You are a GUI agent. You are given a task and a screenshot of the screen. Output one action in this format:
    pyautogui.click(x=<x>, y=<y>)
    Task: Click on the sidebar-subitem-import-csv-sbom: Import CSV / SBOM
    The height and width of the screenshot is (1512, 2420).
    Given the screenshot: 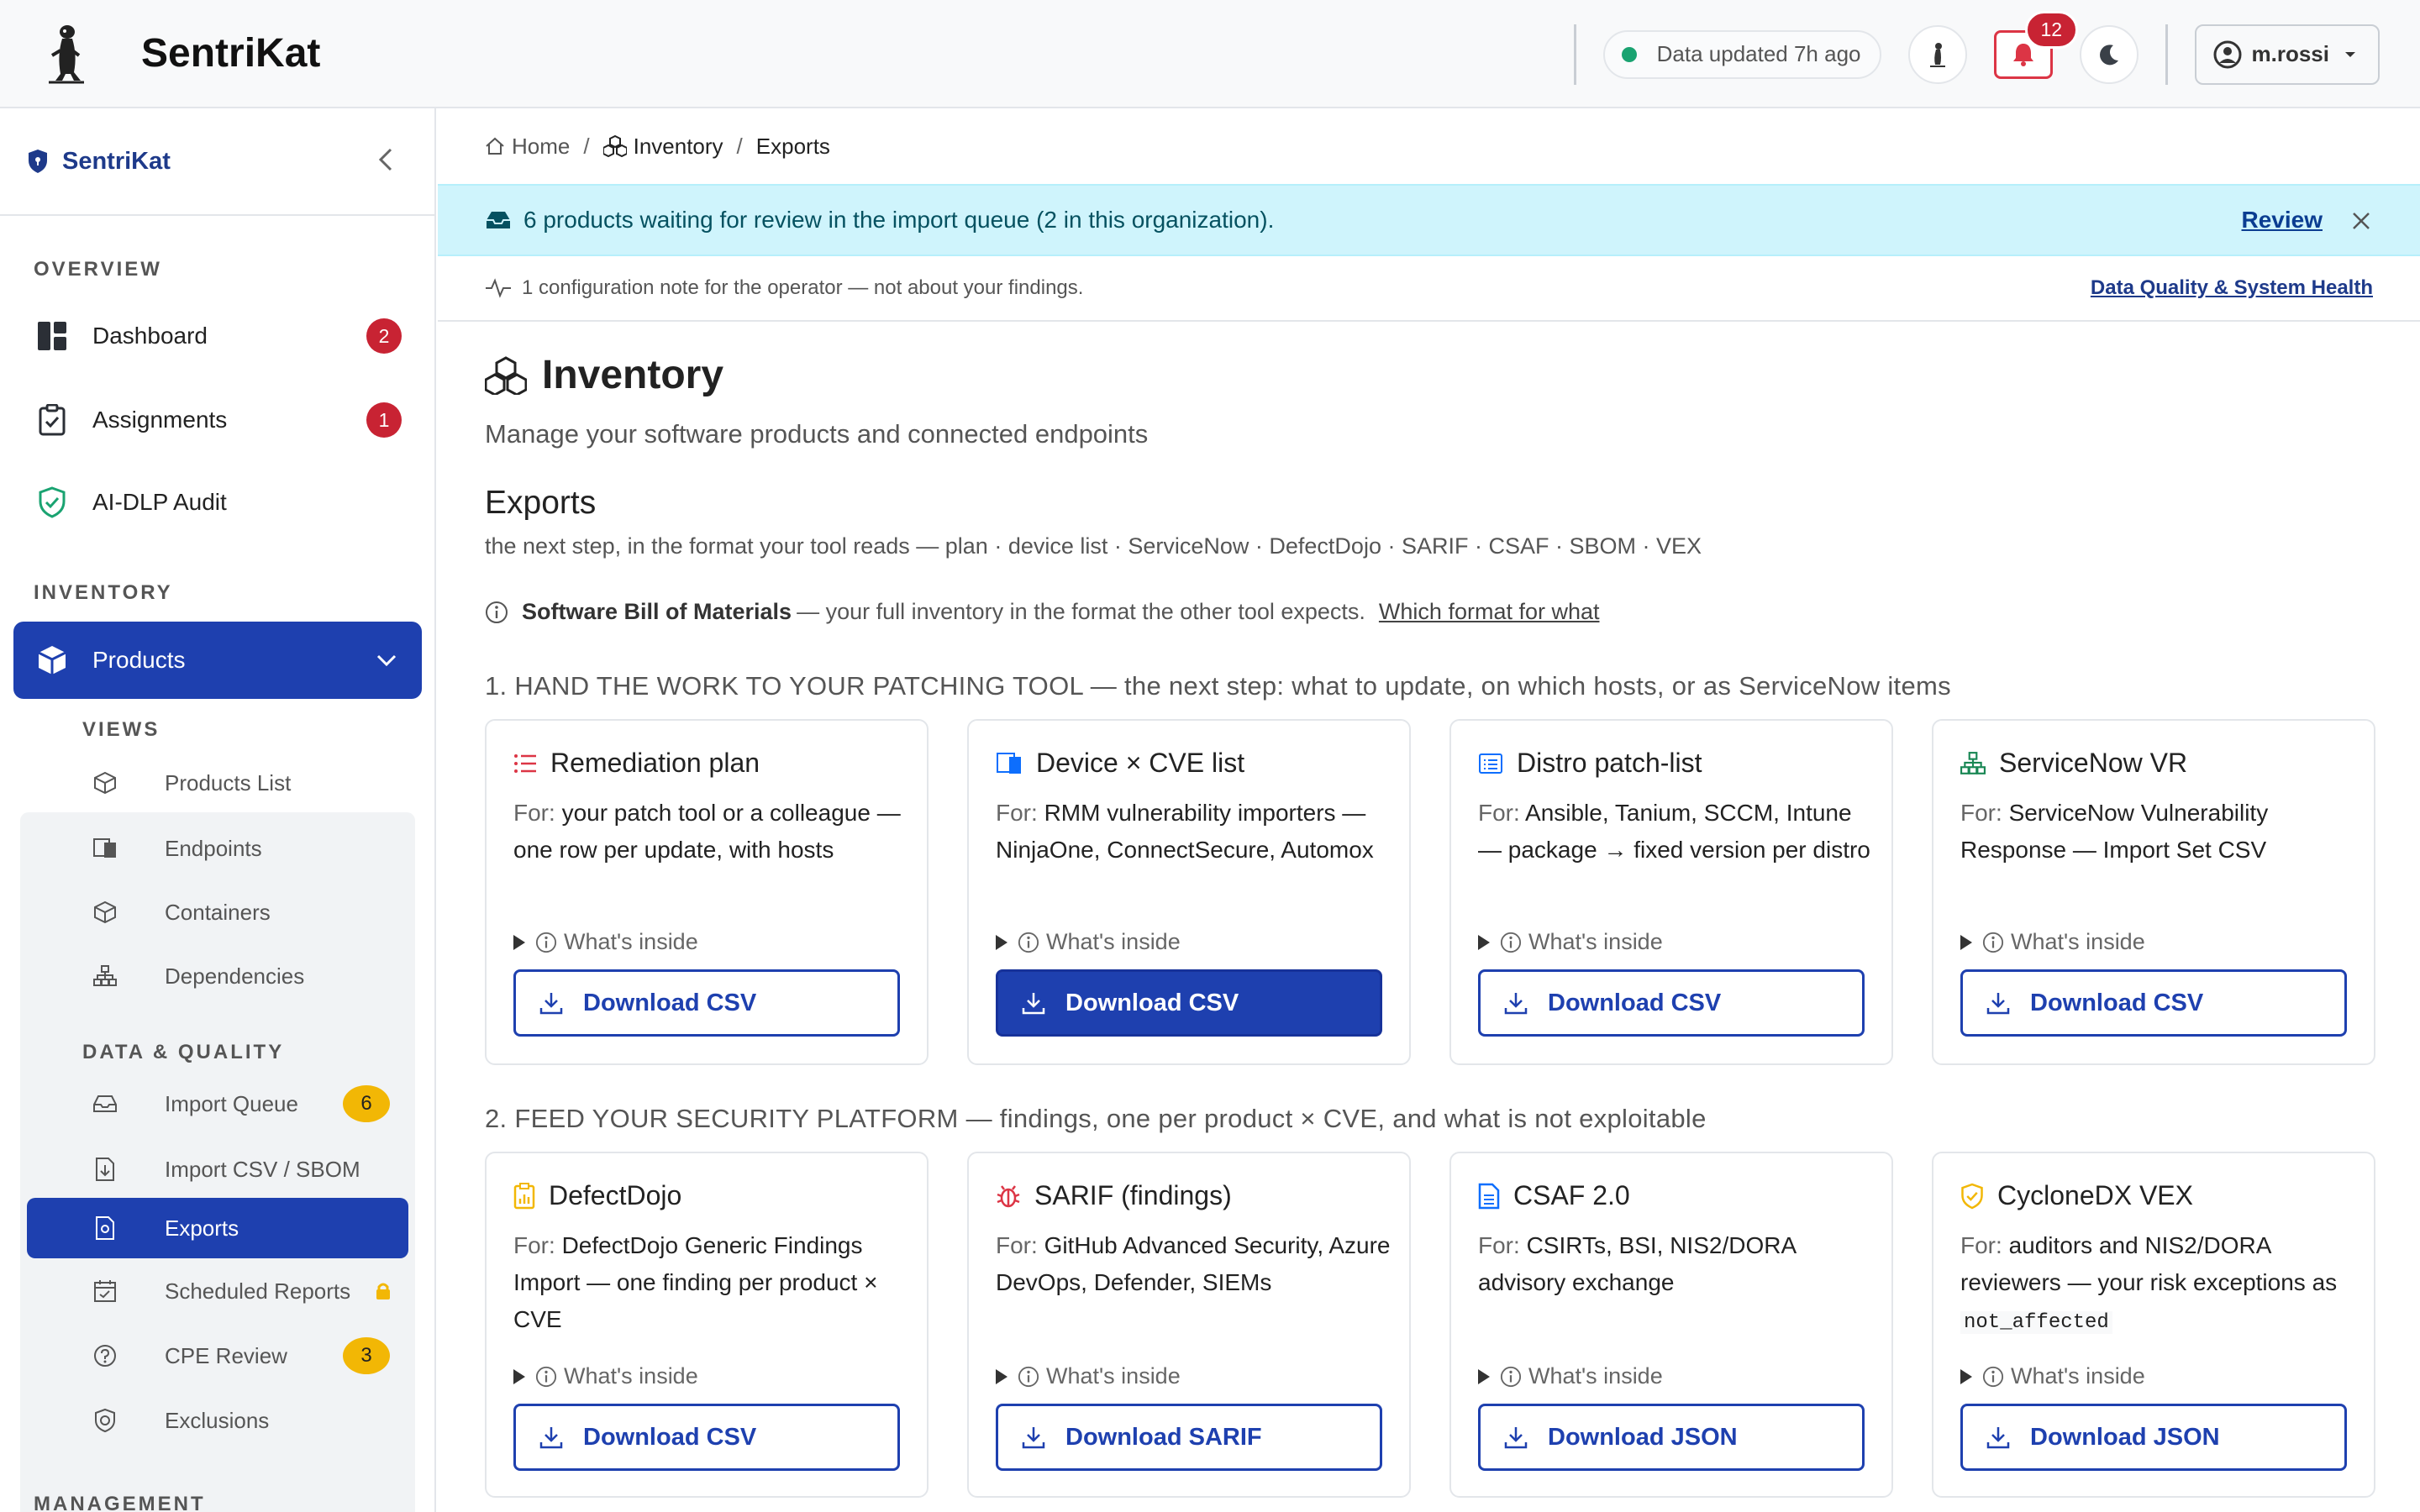 What is the action you would take?
    pyautogui.click(x=218, y=1169)
    